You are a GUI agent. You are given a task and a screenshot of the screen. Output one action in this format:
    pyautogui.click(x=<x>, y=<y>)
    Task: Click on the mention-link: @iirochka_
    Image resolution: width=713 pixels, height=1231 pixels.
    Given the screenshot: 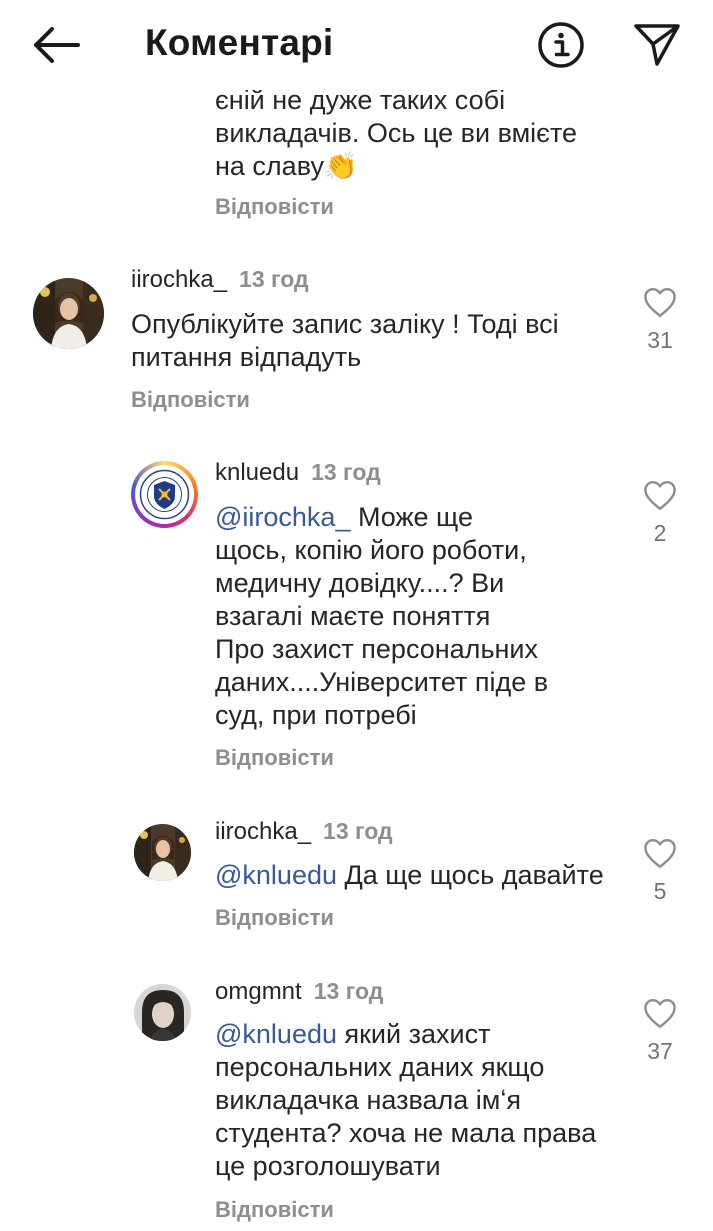 What is the action you would take?
    pyautogui.click(x=282, y=517)
    